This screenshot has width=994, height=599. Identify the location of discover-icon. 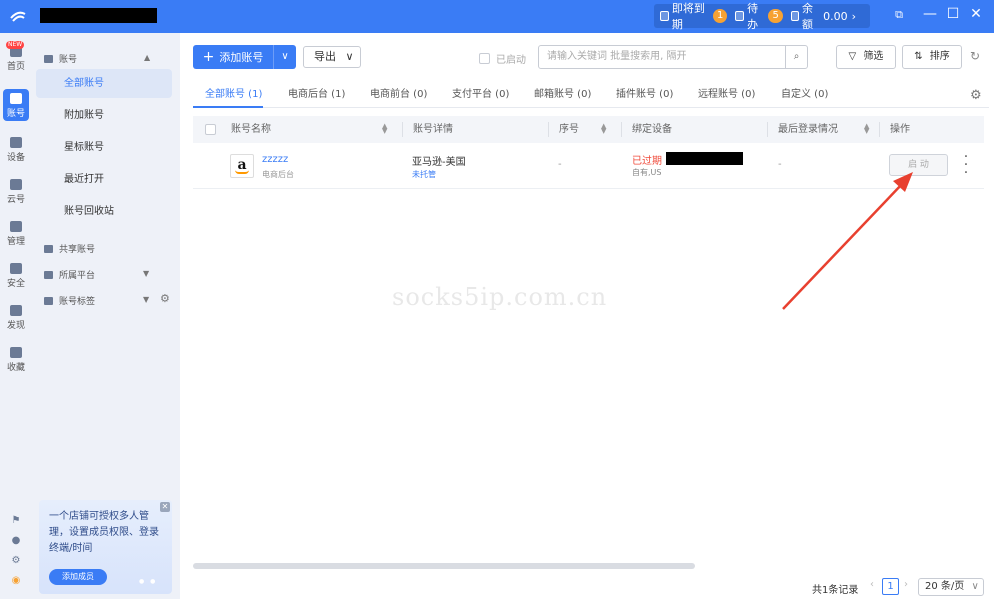
(16, 310).